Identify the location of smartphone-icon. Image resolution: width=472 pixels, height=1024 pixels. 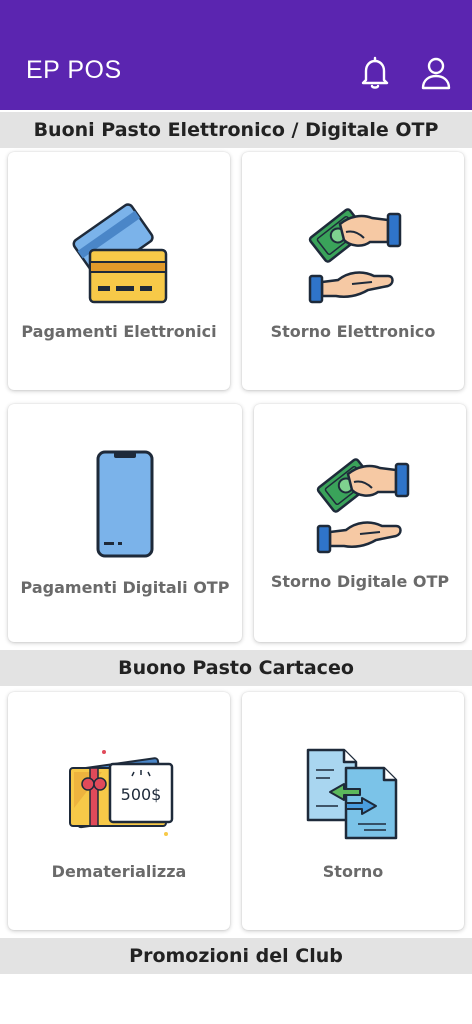
(125, 504).